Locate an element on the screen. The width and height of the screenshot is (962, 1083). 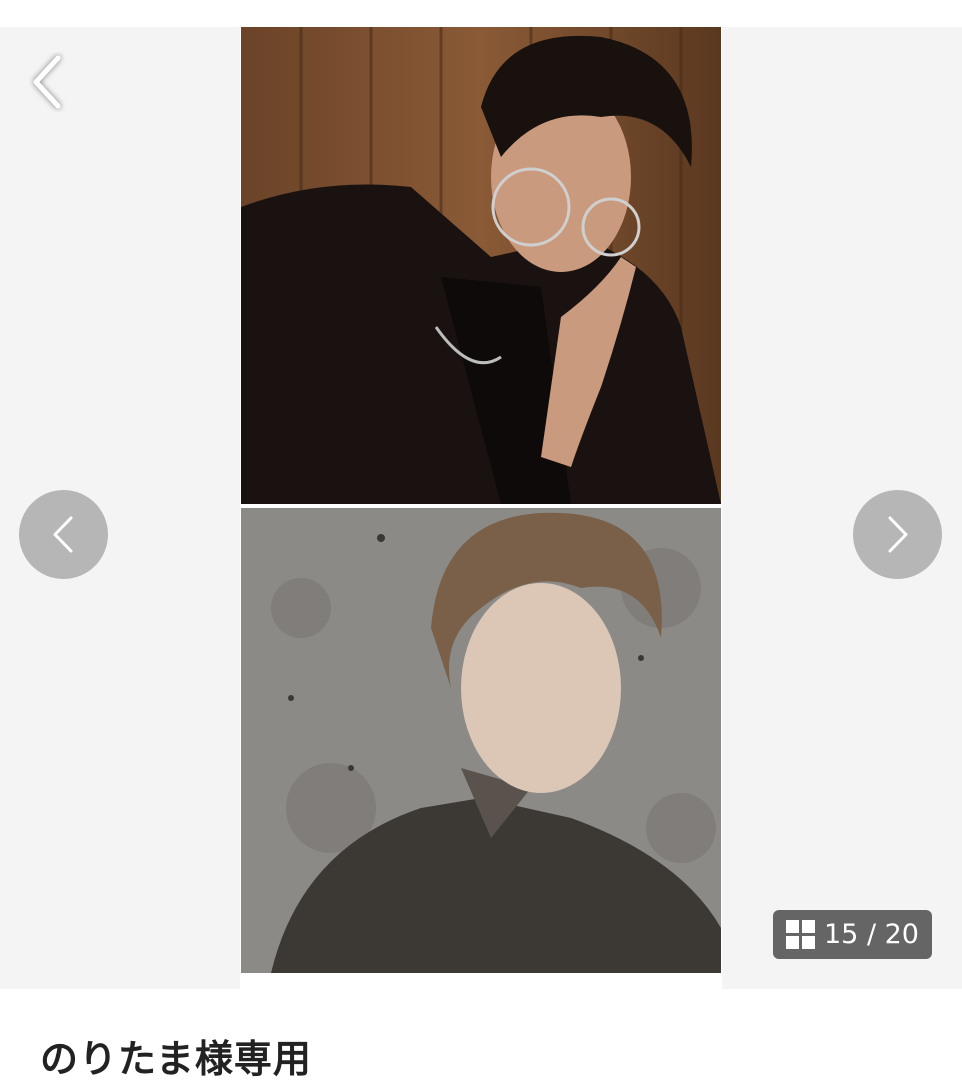
back-button is located at coordinates (48, 82).